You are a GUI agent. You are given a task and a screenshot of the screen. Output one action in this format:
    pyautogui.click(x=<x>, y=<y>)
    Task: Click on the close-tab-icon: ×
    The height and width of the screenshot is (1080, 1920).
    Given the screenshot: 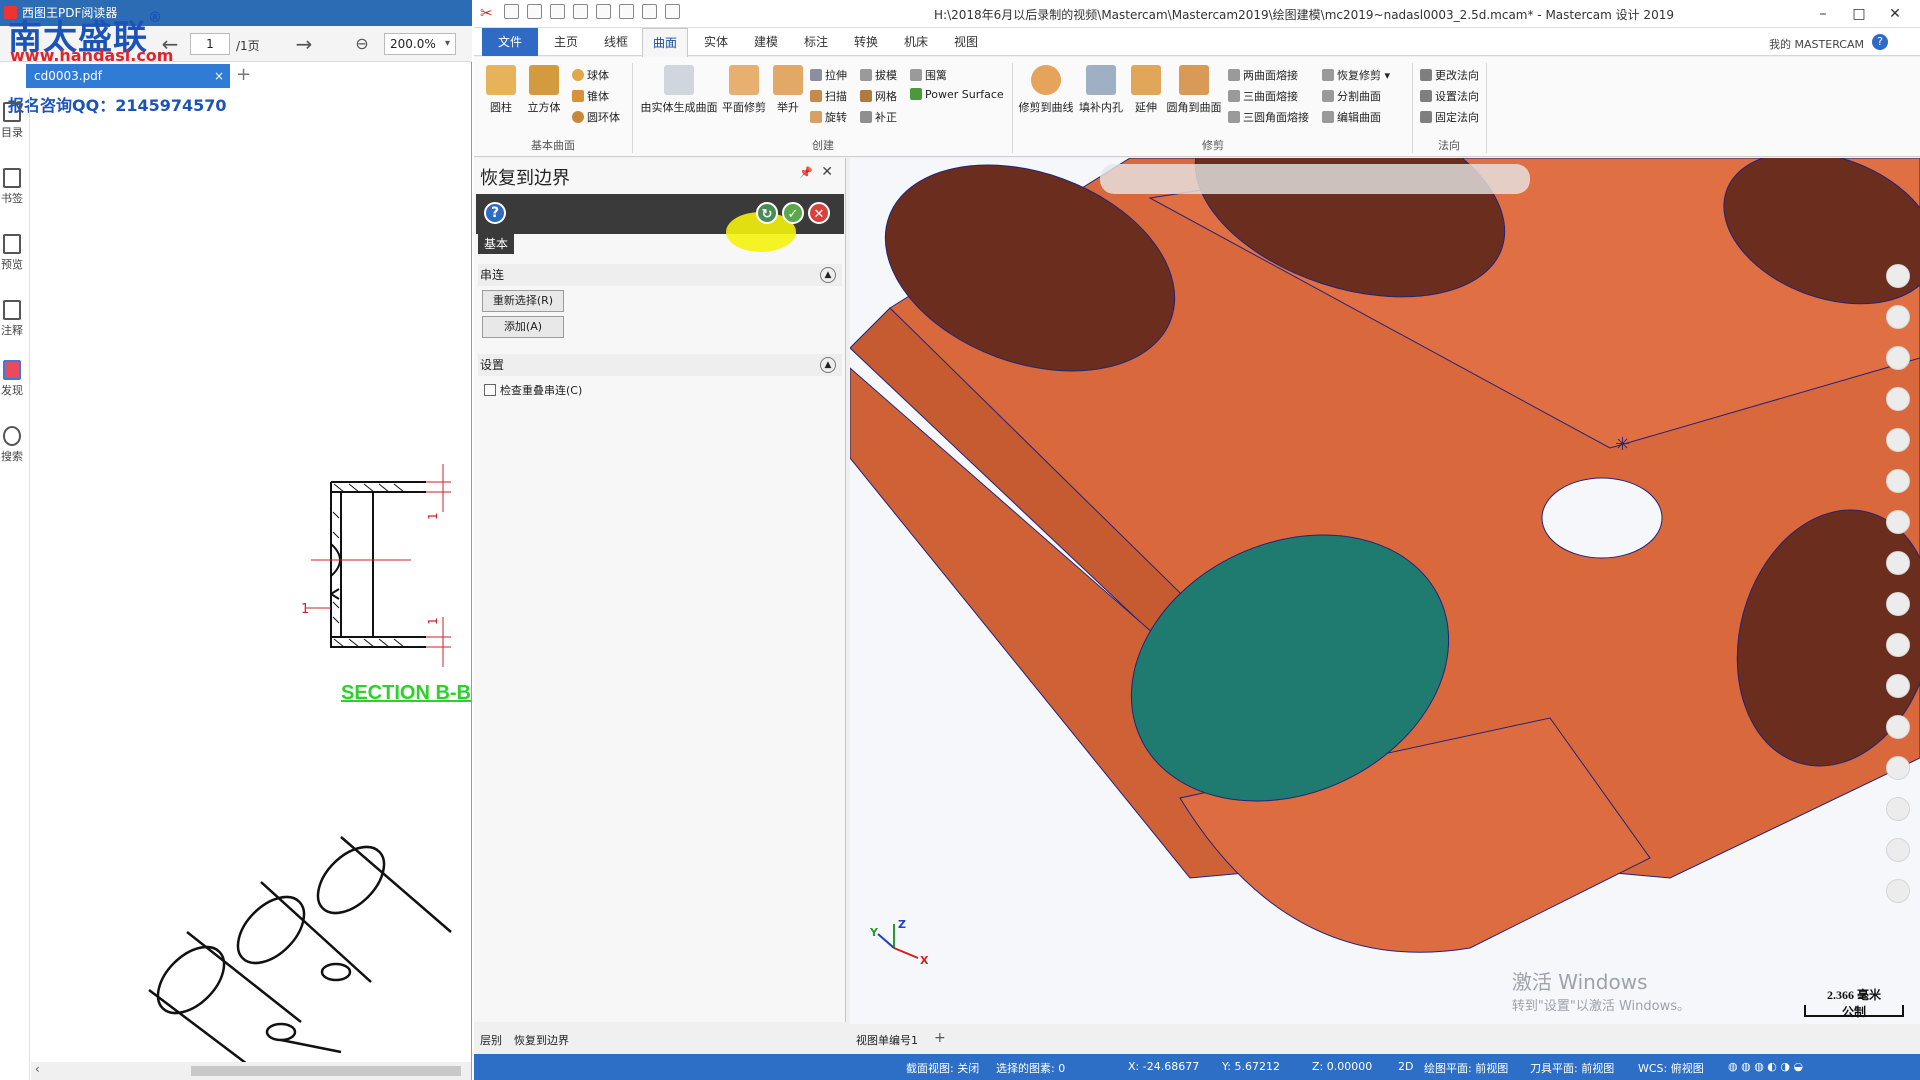 What is the action you would take?
    pyautogui.click(x=219, y=76)
    